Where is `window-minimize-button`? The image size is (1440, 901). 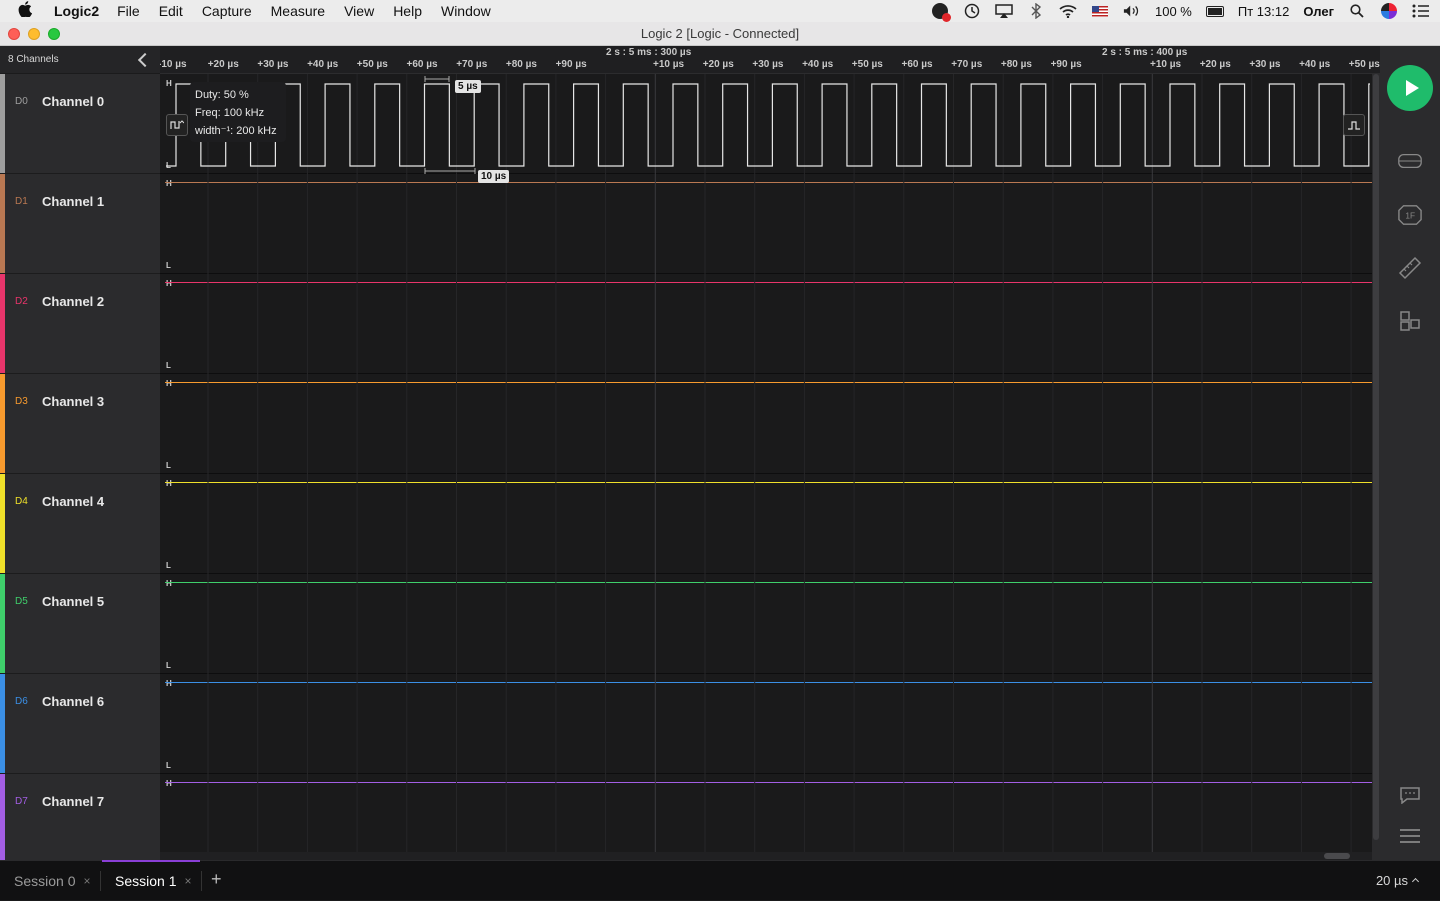 window-minimize-button is located at coordinates (34, 34).